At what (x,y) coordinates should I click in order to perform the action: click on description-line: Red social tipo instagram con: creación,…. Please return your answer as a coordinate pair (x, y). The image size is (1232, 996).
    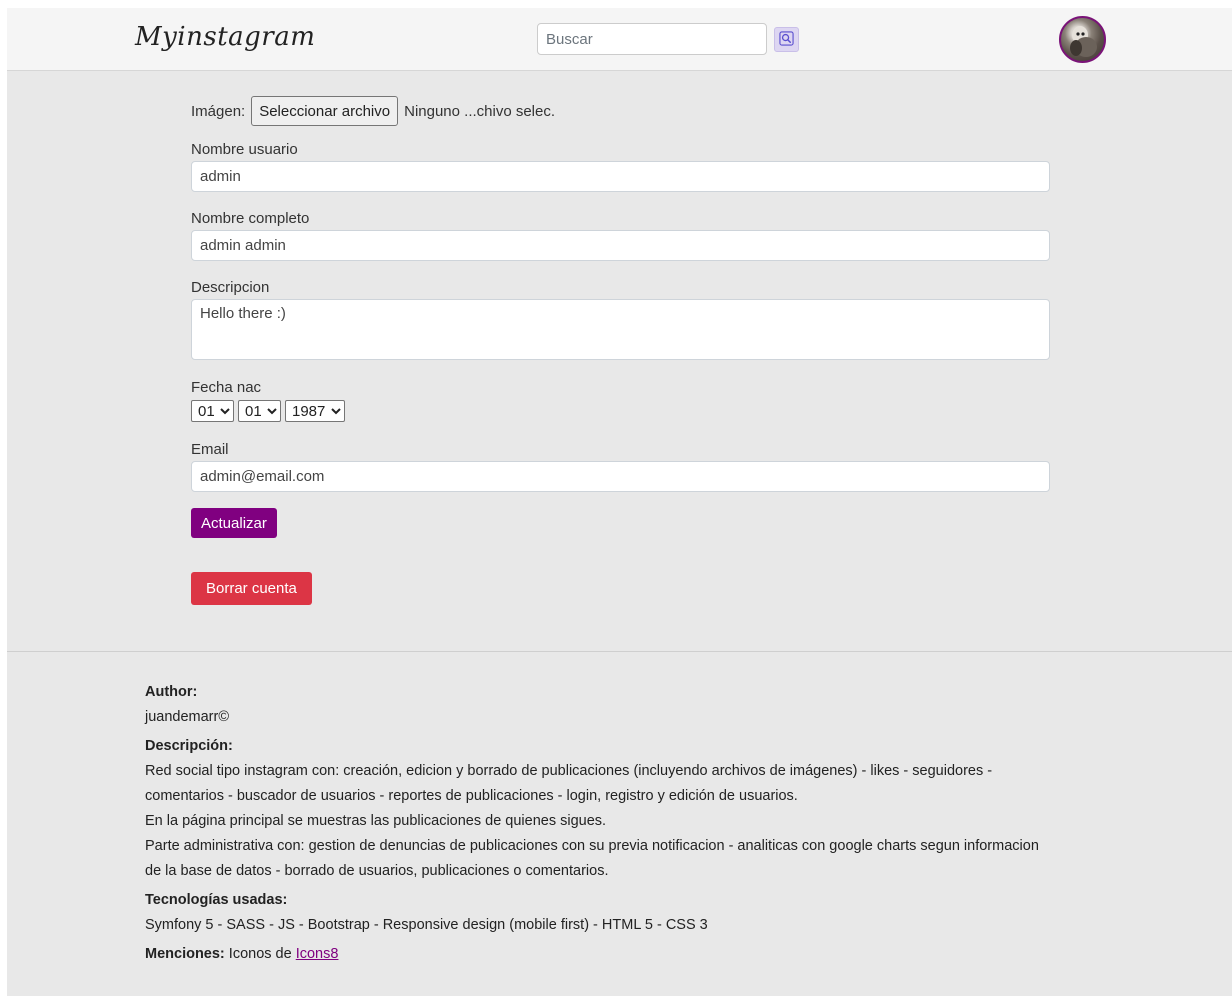
    Looking at the image, I should click on (569, 771).